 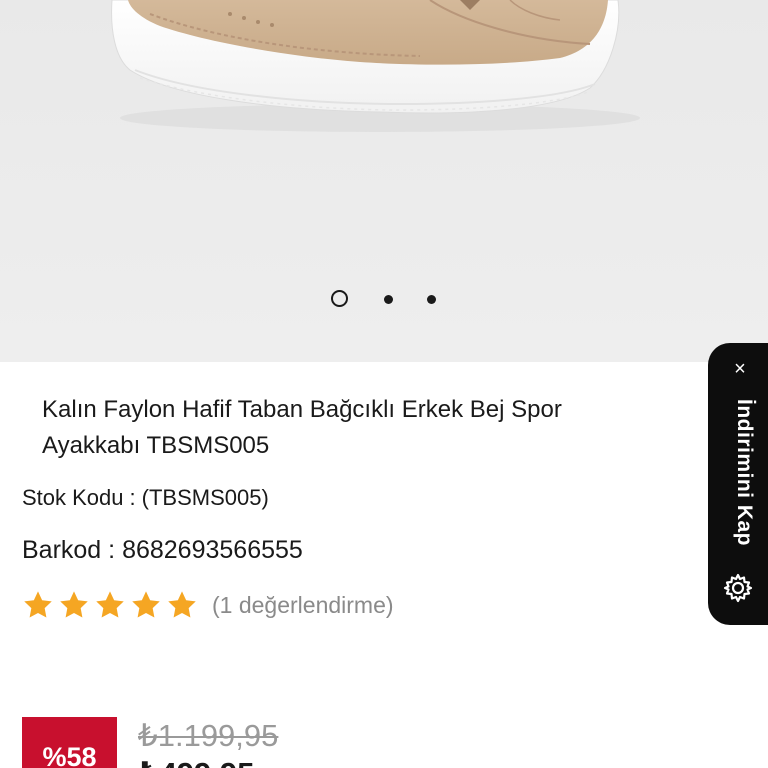 What do you see at coordinates (73, 497) in the screenshot?
I see `stock-code-label: Stok Kodu` at bounding box center [73, 497].